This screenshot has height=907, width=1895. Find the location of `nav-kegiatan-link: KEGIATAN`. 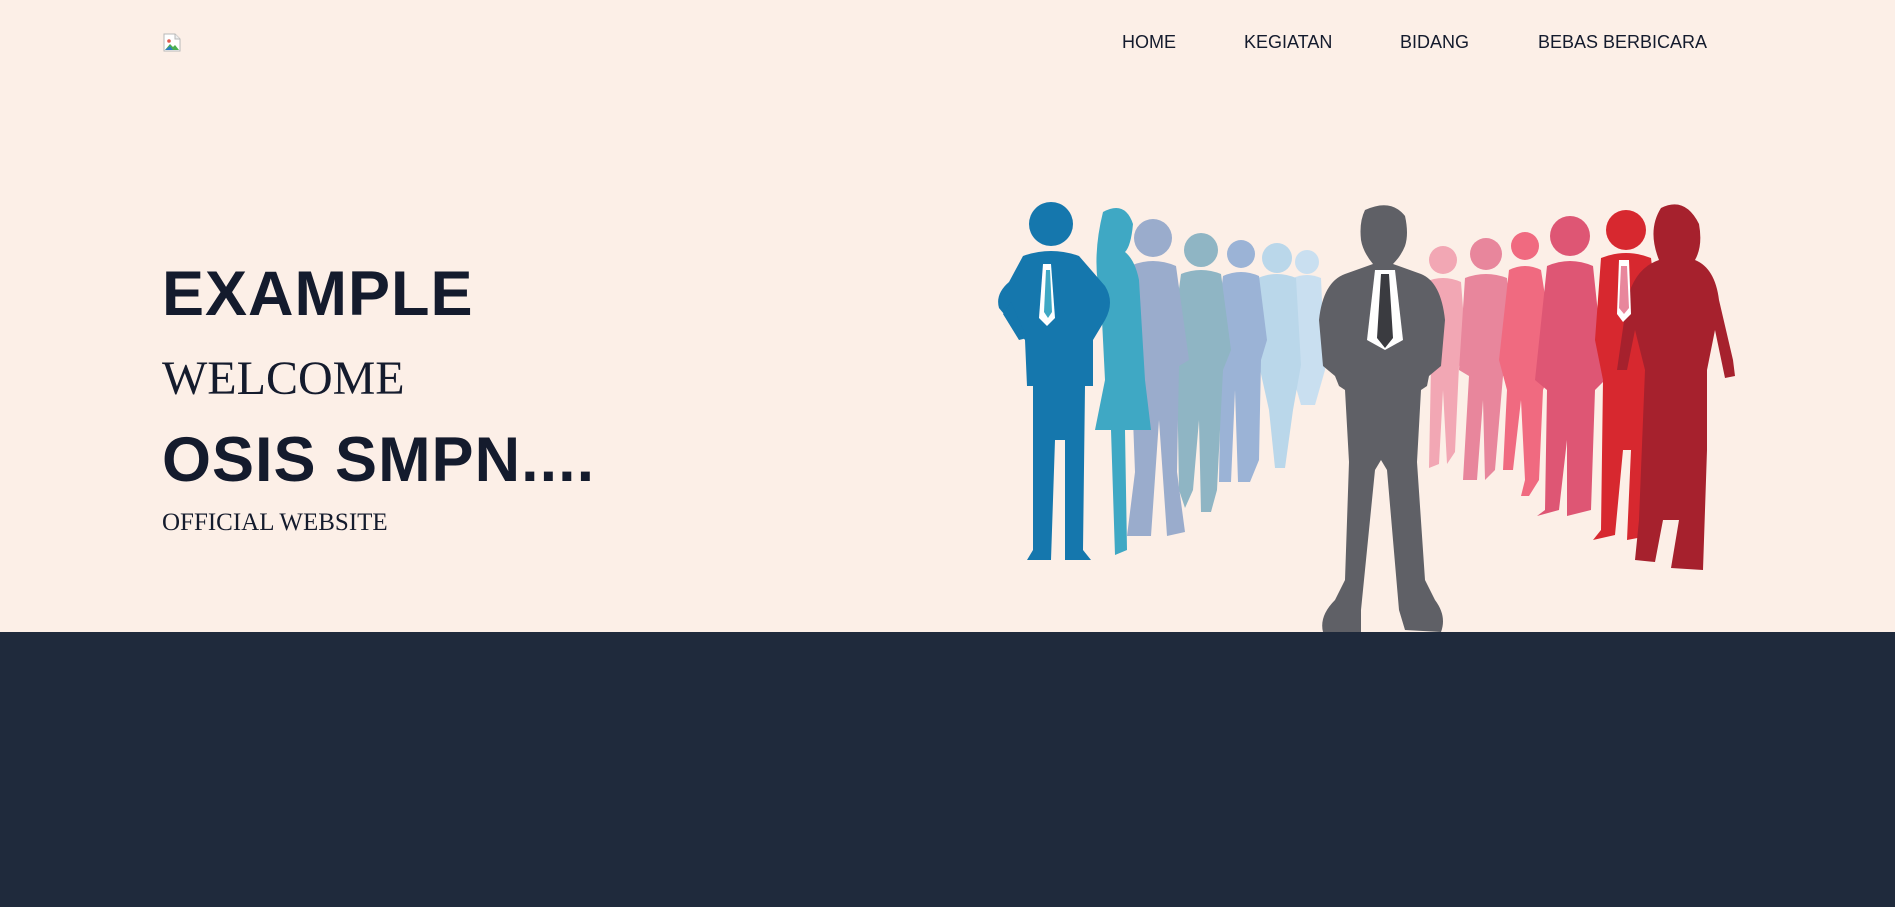

nav-kegiatan-link: KEGIATAN is located at coordinates (1288, 42).